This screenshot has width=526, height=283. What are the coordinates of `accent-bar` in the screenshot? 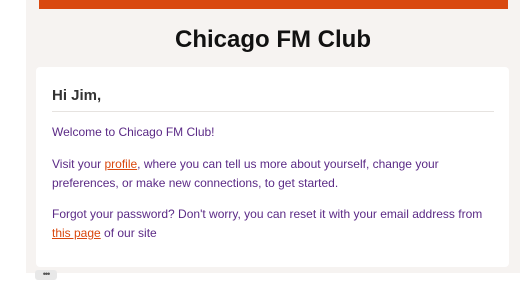 It's located at (273, 4).